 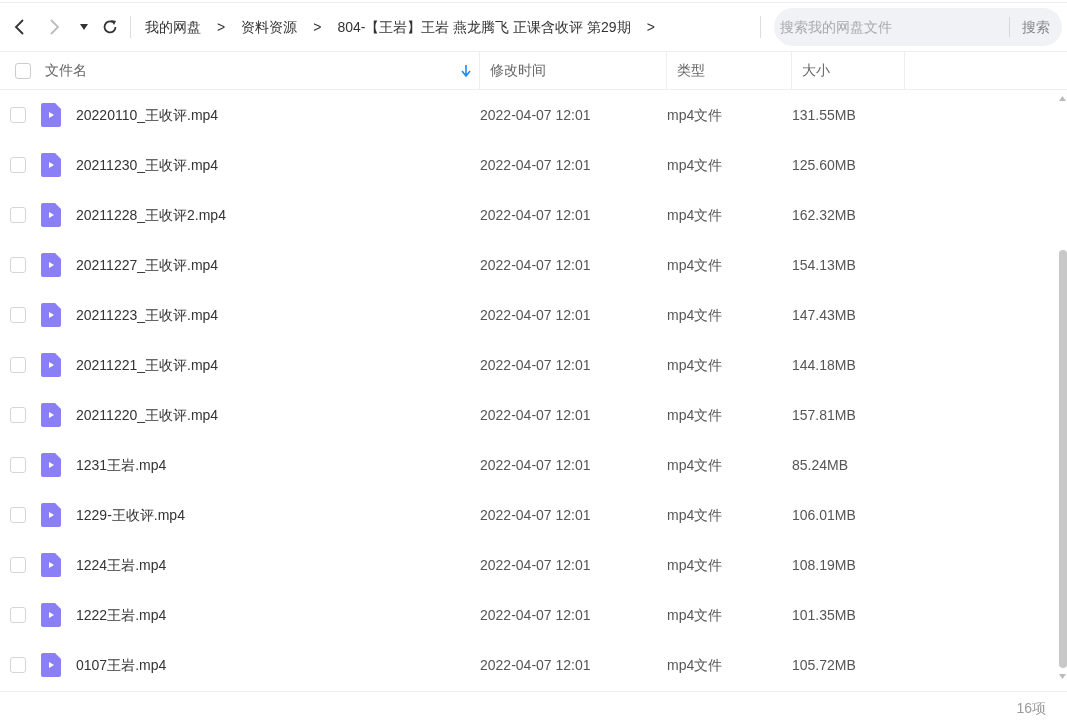 I want to click on file-size: 108.19MB, so click(x=824, y=565).